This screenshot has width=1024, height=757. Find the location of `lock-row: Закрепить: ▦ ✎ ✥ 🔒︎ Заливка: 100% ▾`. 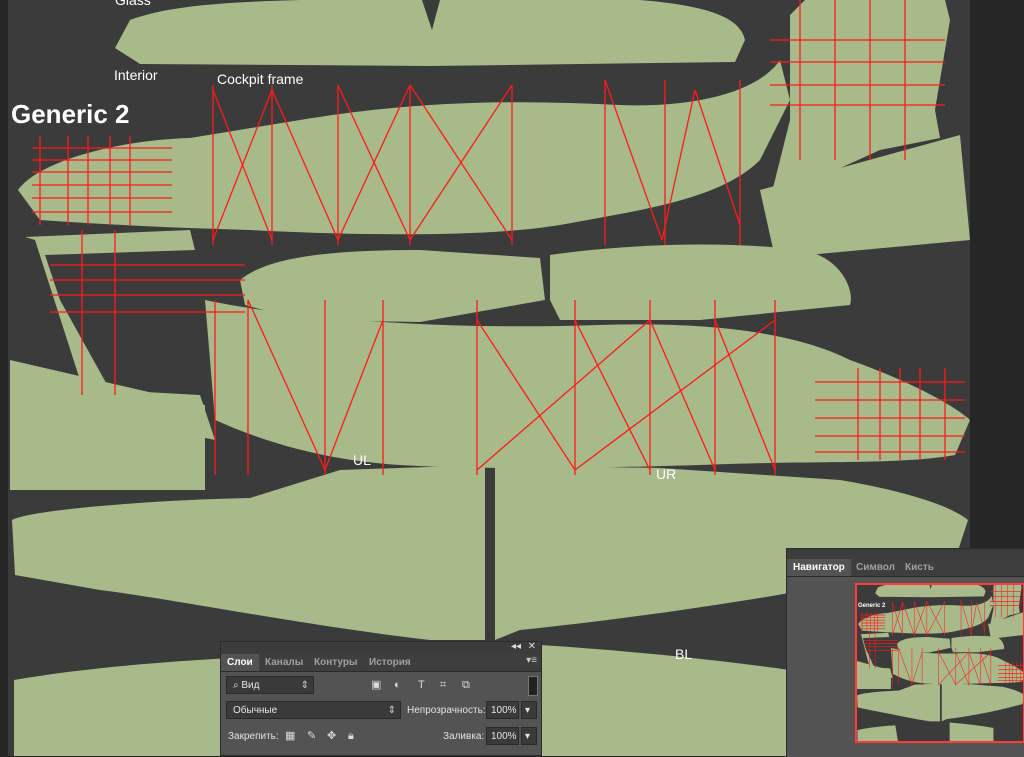

lock-row: Закрепить: ▦ ✎ ✥ 🔒︎ Заливка: 100% ▾ is located at coordinates (381, 738).